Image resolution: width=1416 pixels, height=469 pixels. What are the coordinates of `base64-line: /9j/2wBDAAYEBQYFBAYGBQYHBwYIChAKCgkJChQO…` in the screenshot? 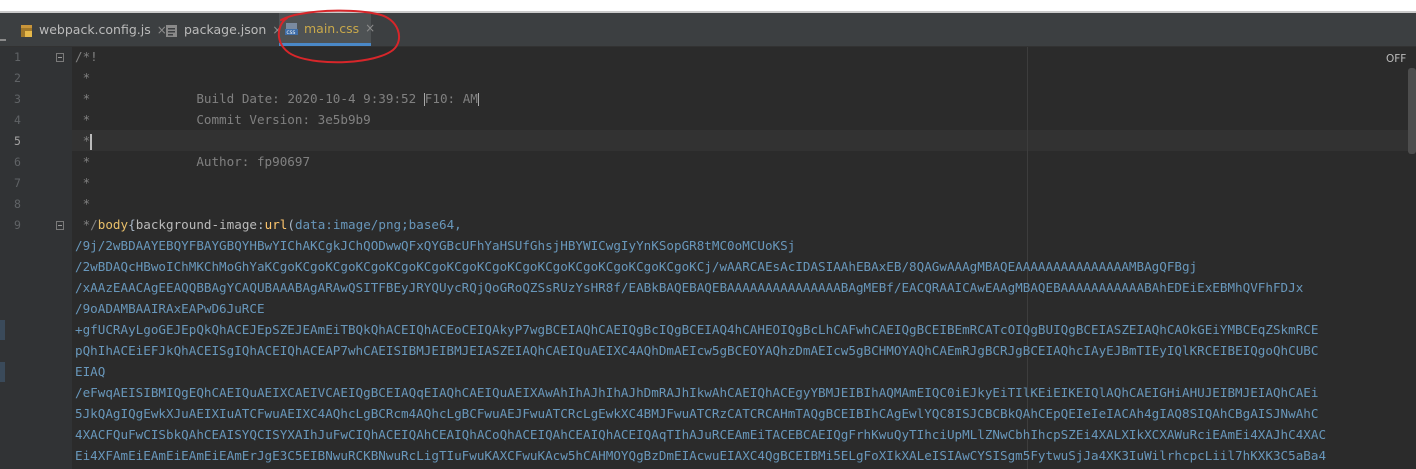 It's located at (435, 245).